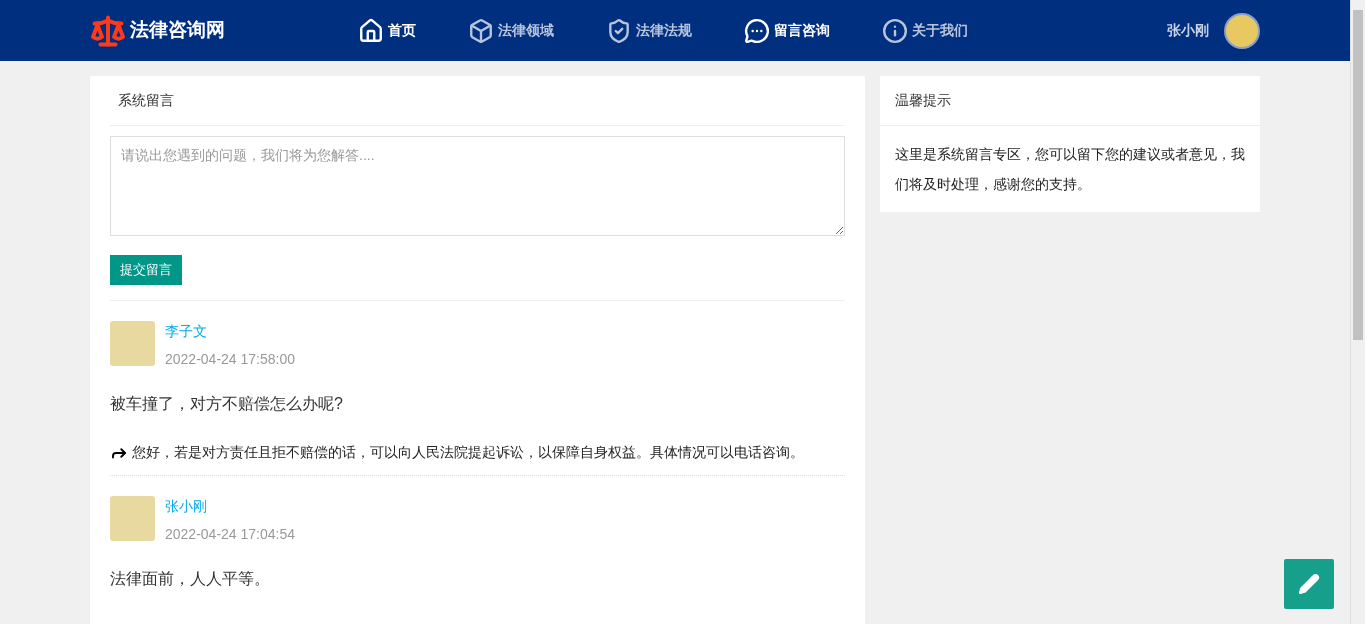 The height and width of the screenshot is (624, 1365). What do you see at coordinates (1188, 30) in the screenshot?
I see `user-name: 张小刚` at bounding box center [1188, 30].